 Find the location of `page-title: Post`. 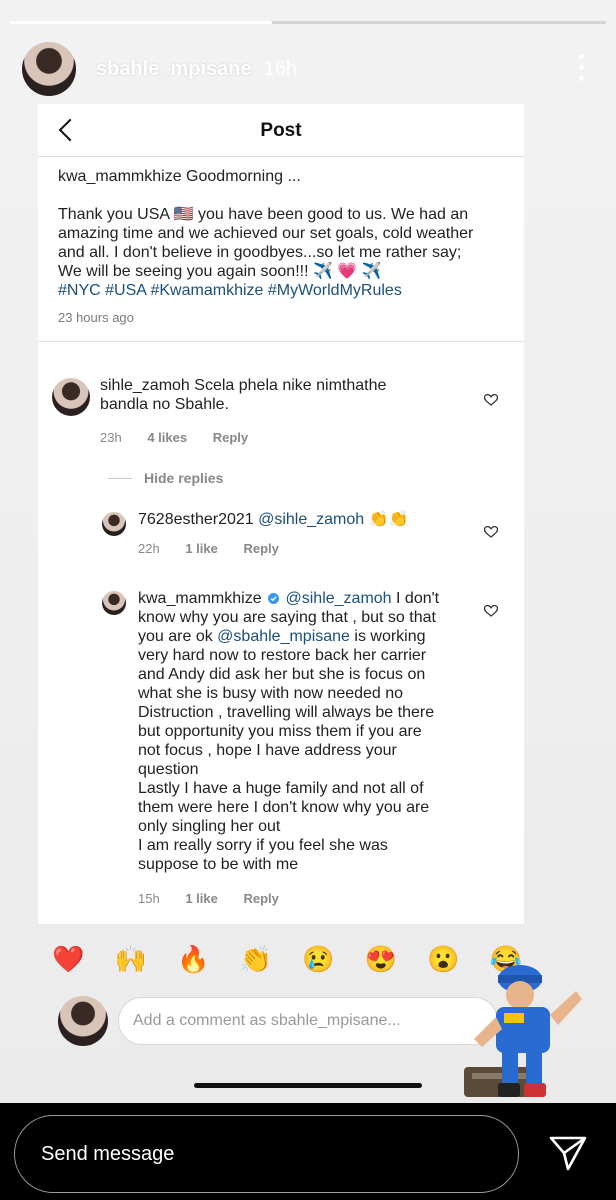

page-title: Post is located at coordinates (281, 130).